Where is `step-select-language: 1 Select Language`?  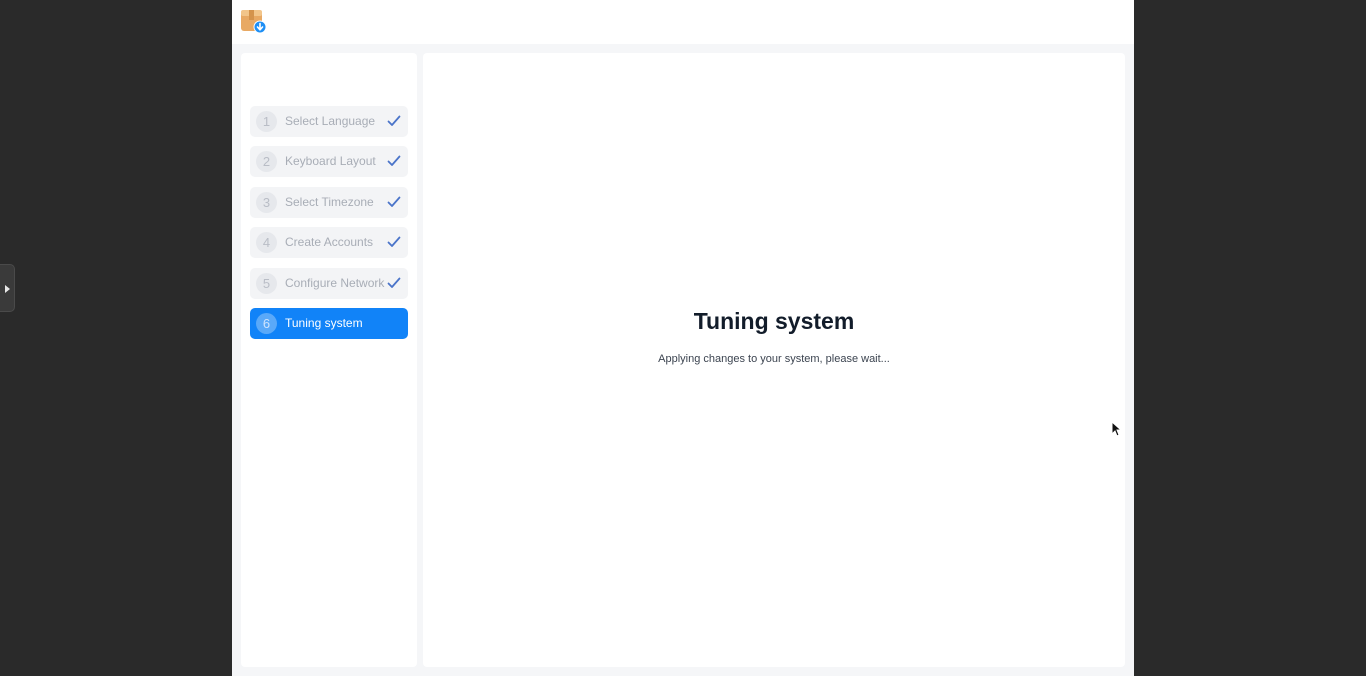
step-select-language: 1 Select Language is located at coordinates (329, 121).